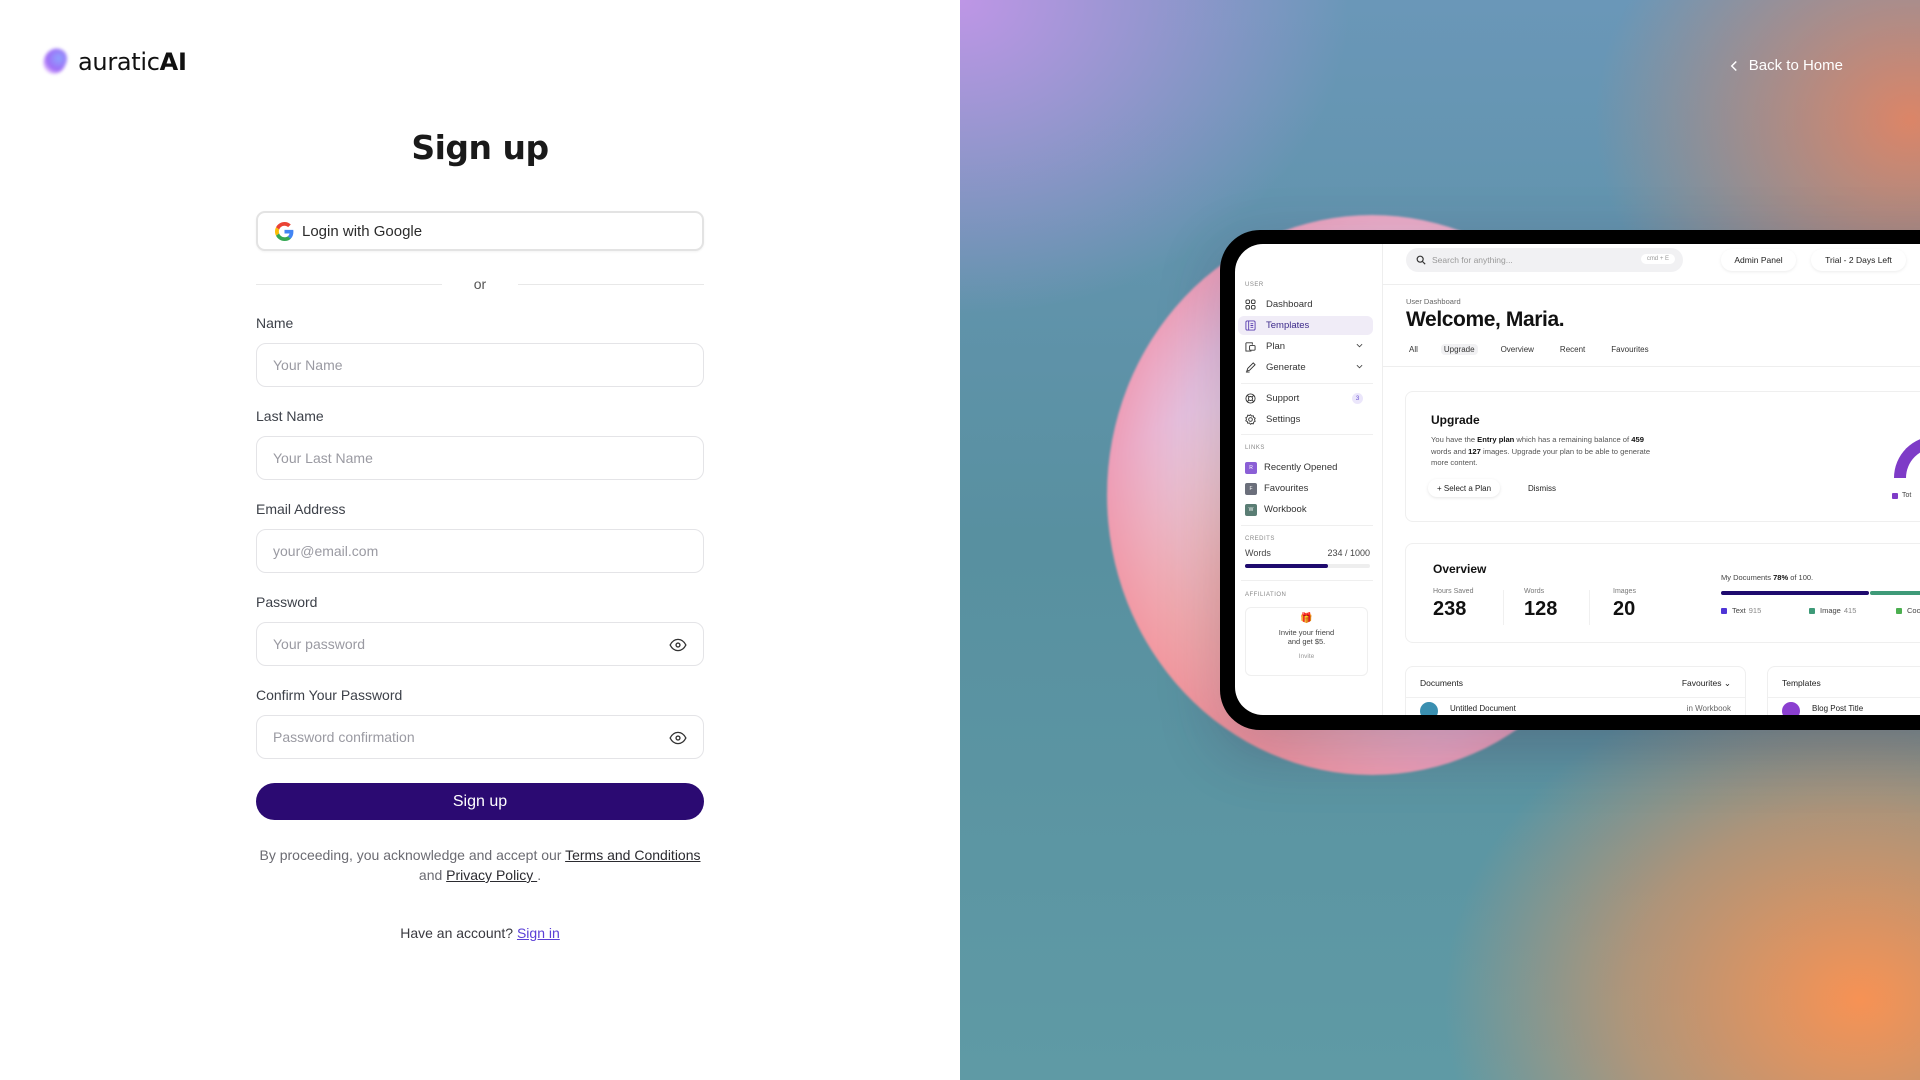 Image resolution: width=1920 pixels, height=1080 pixels. What do you see at coordinates (538, 933) in the screenshot?
I see `sign-in-link: Sign in` at bounding box center [538, 933].